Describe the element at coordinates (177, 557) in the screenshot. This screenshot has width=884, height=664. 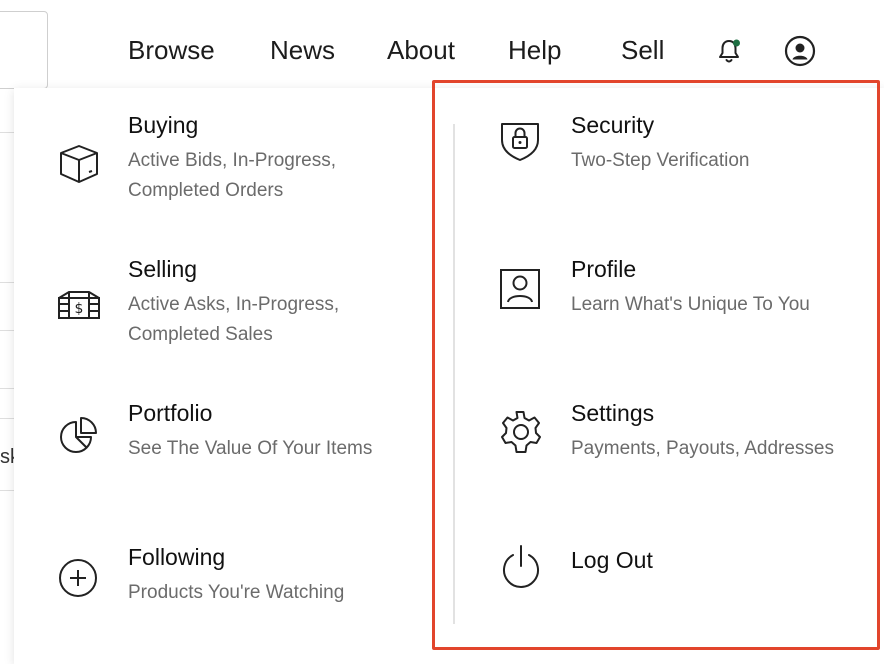
I see `menu-item-title: Following` at that location.